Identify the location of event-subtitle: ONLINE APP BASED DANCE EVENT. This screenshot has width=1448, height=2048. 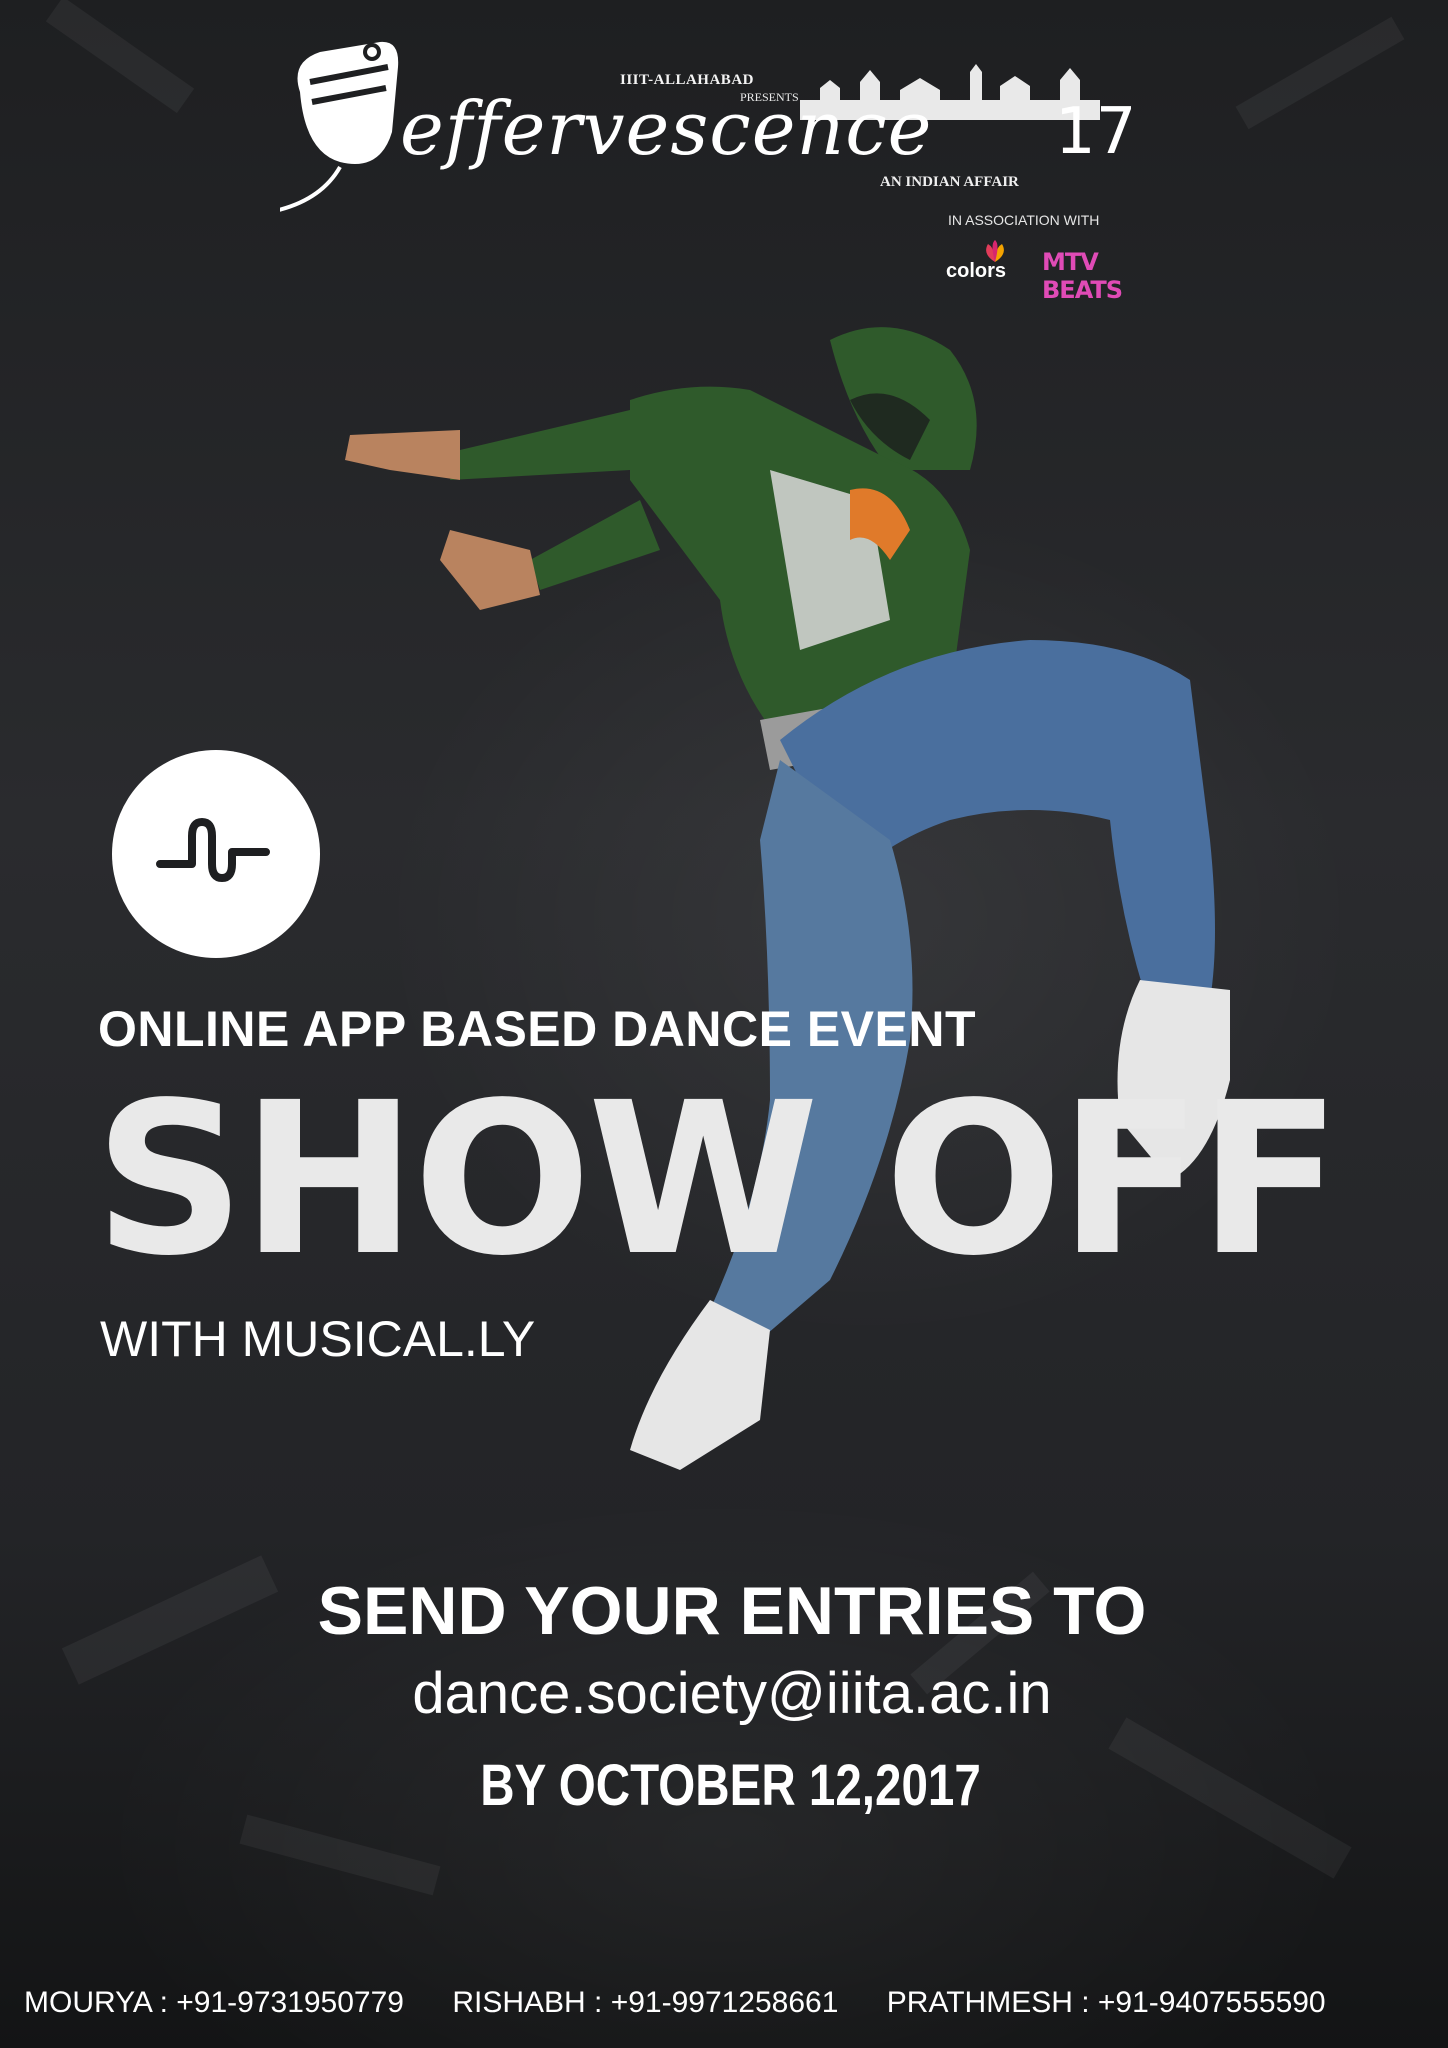
(537, 1029).